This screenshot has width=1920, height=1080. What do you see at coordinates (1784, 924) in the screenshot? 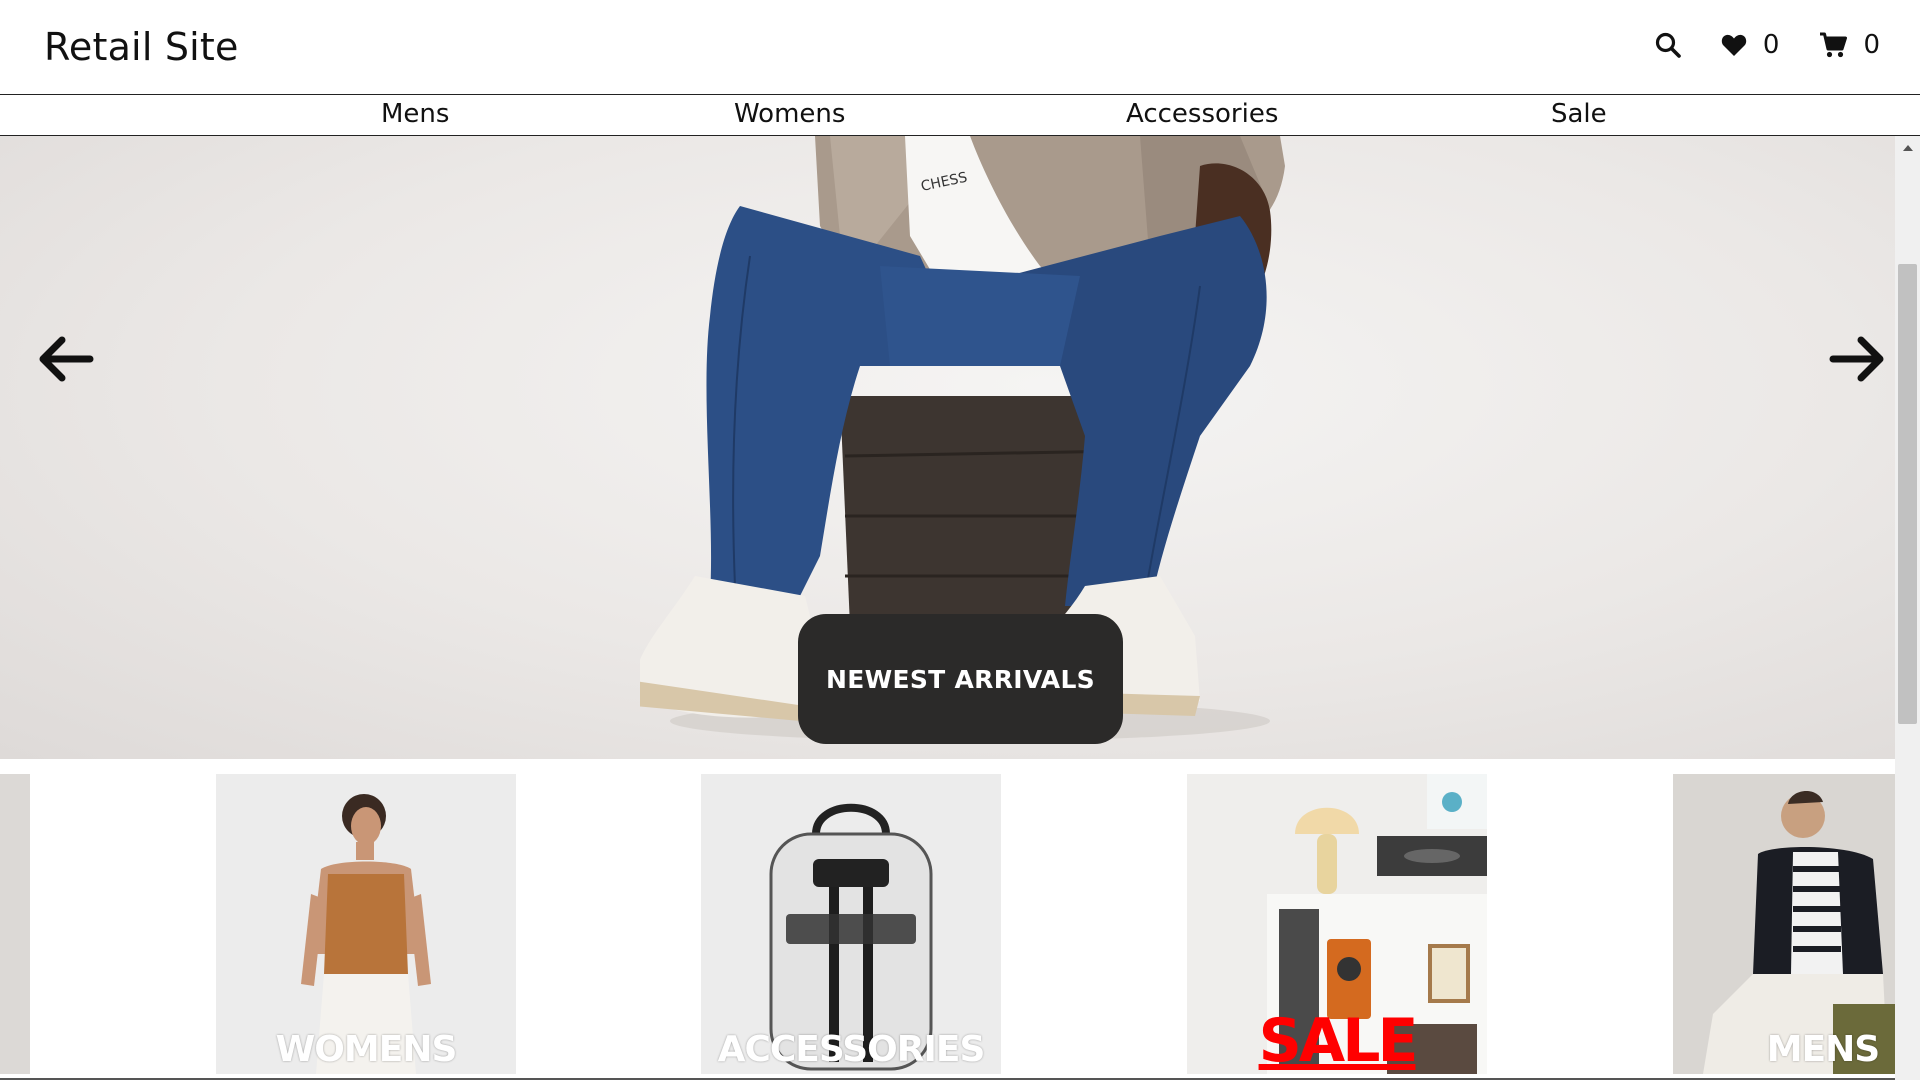
I see `category-tile-mens: MENS` at bounding box center [1784, 924].